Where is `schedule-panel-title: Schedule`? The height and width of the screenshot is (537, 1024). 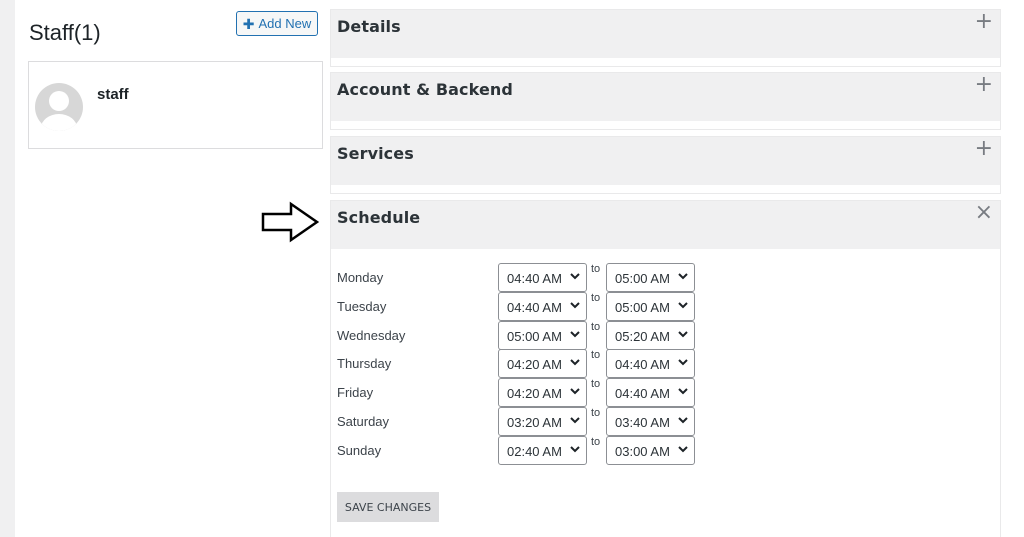 schedule-panel-title: Schedule is located at coordinates (379, 217).